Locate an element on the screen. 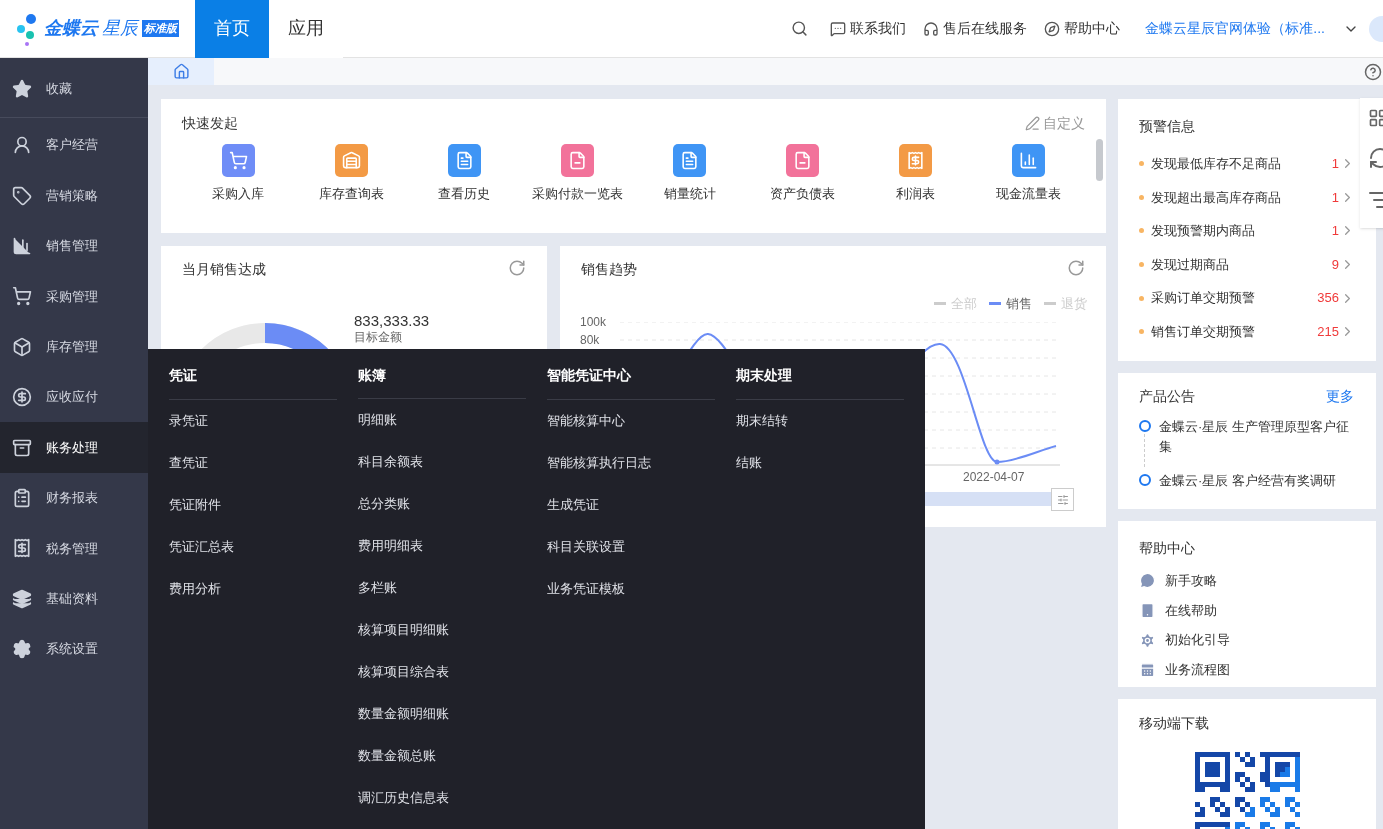 Image resolution: width=1383 pixels, height=829 pixels. quick-launch-item: 采购付款一览表 is located at coordinates (577, 174).